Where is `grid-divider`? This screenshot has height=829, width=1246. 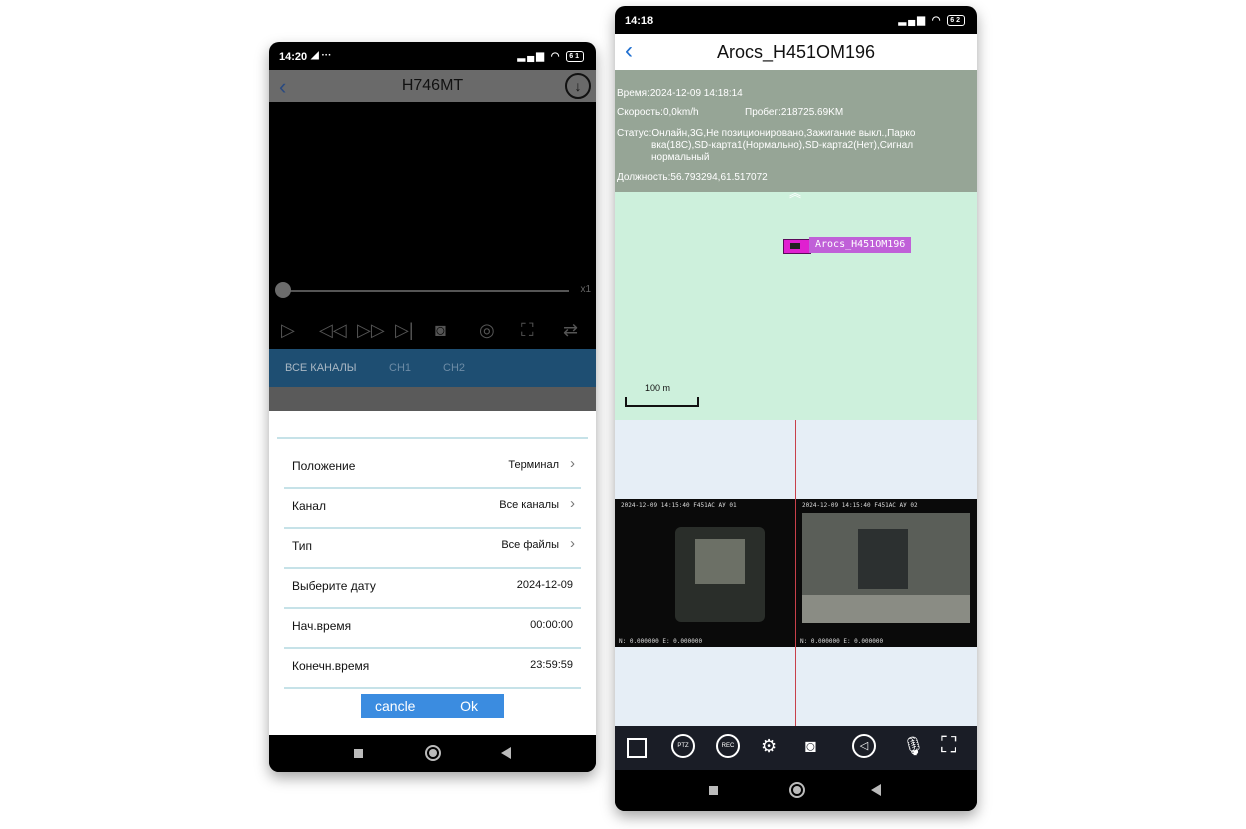 grid-divider is located at coordinates (795, 573).